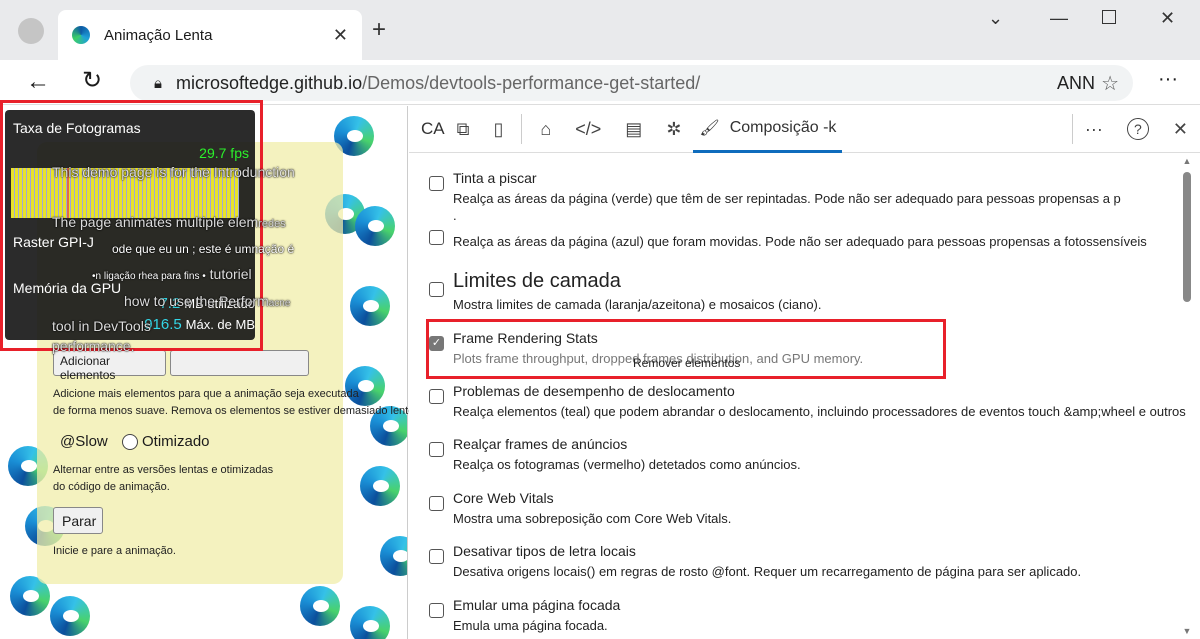  What do you see at coordinates (687, 363) in the screenshot?
I see `remove-elements-label: Remover elementos` at bounding box center [687, 363].